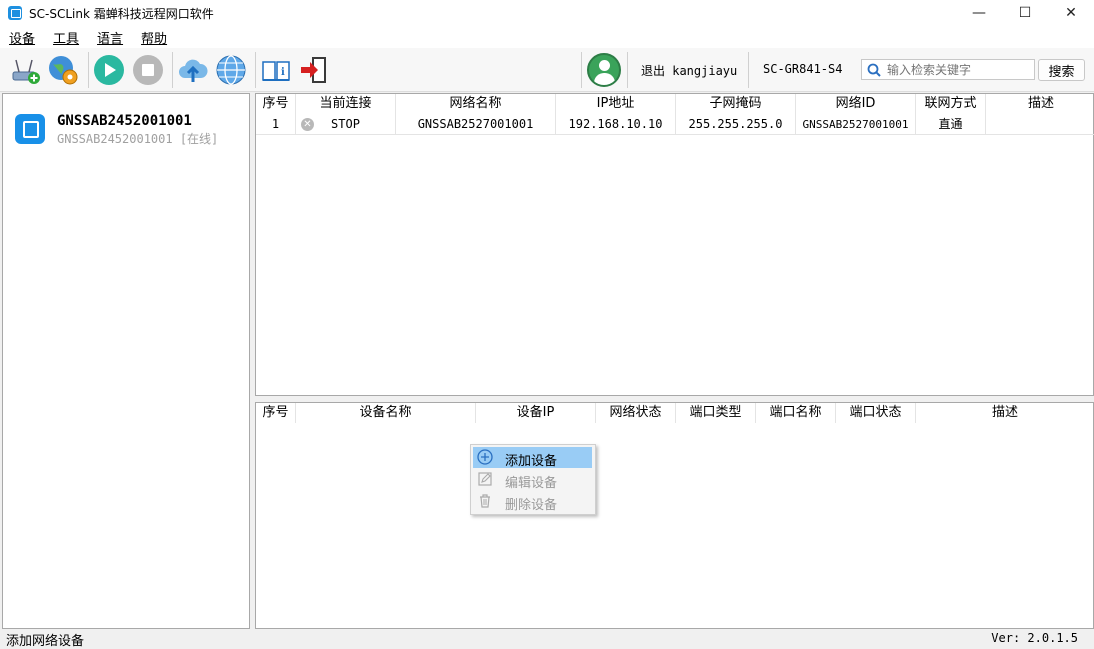  I want to click on header-device-name: 设备名称, so click(386, 413).